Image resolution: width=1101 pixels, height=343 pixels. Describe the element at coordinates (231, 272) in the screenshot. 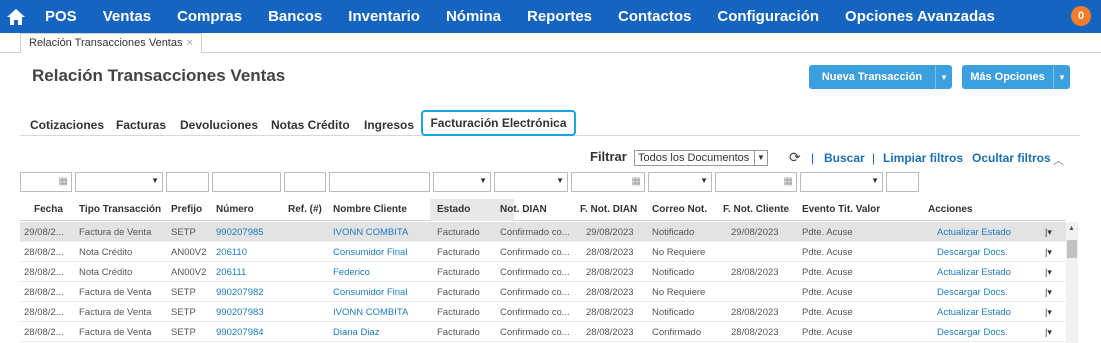

I see `cell-numero: 206111` at that location.